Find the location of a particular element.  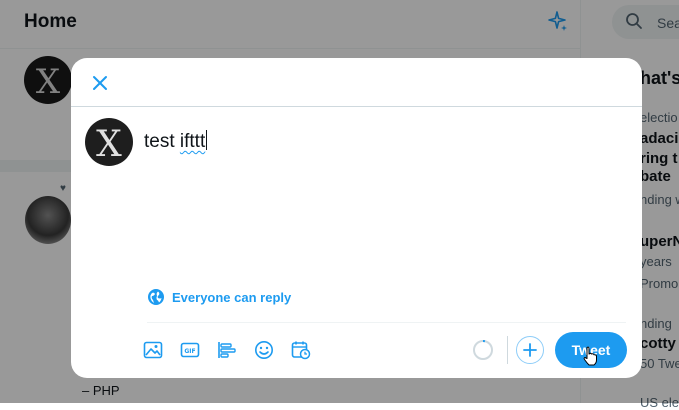

poll-icon is located at coordinates (227, 350).